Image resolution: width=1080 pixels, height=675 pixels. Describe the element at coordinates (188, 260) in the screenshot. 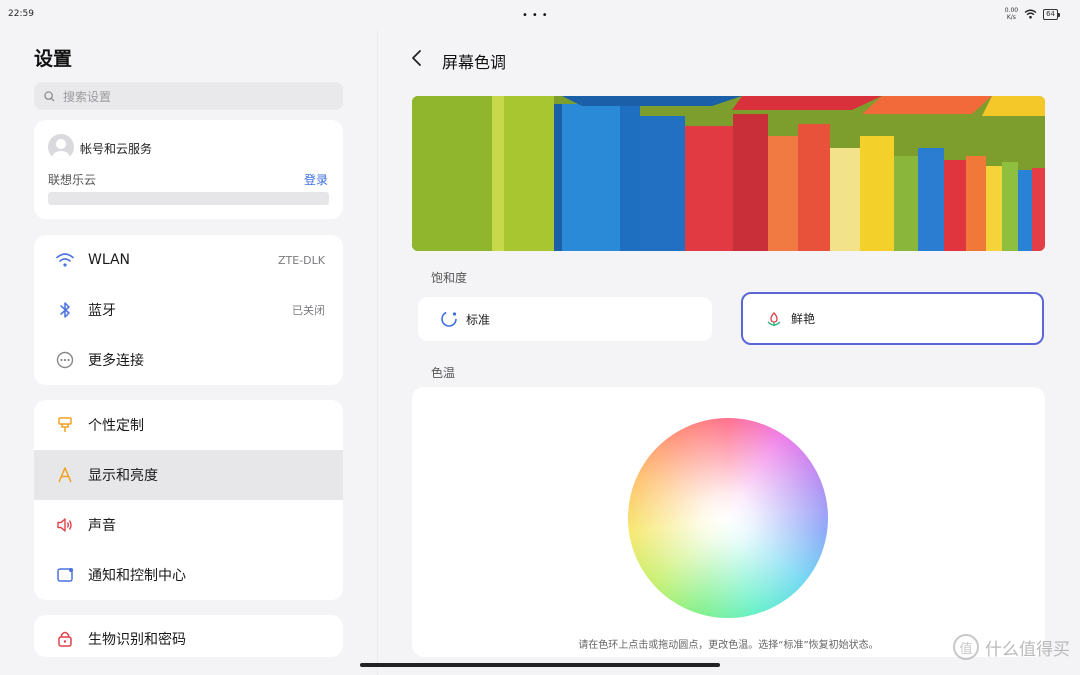

I see `sidebar-item-wlan: WLAN ZTE-DLK` at that location.